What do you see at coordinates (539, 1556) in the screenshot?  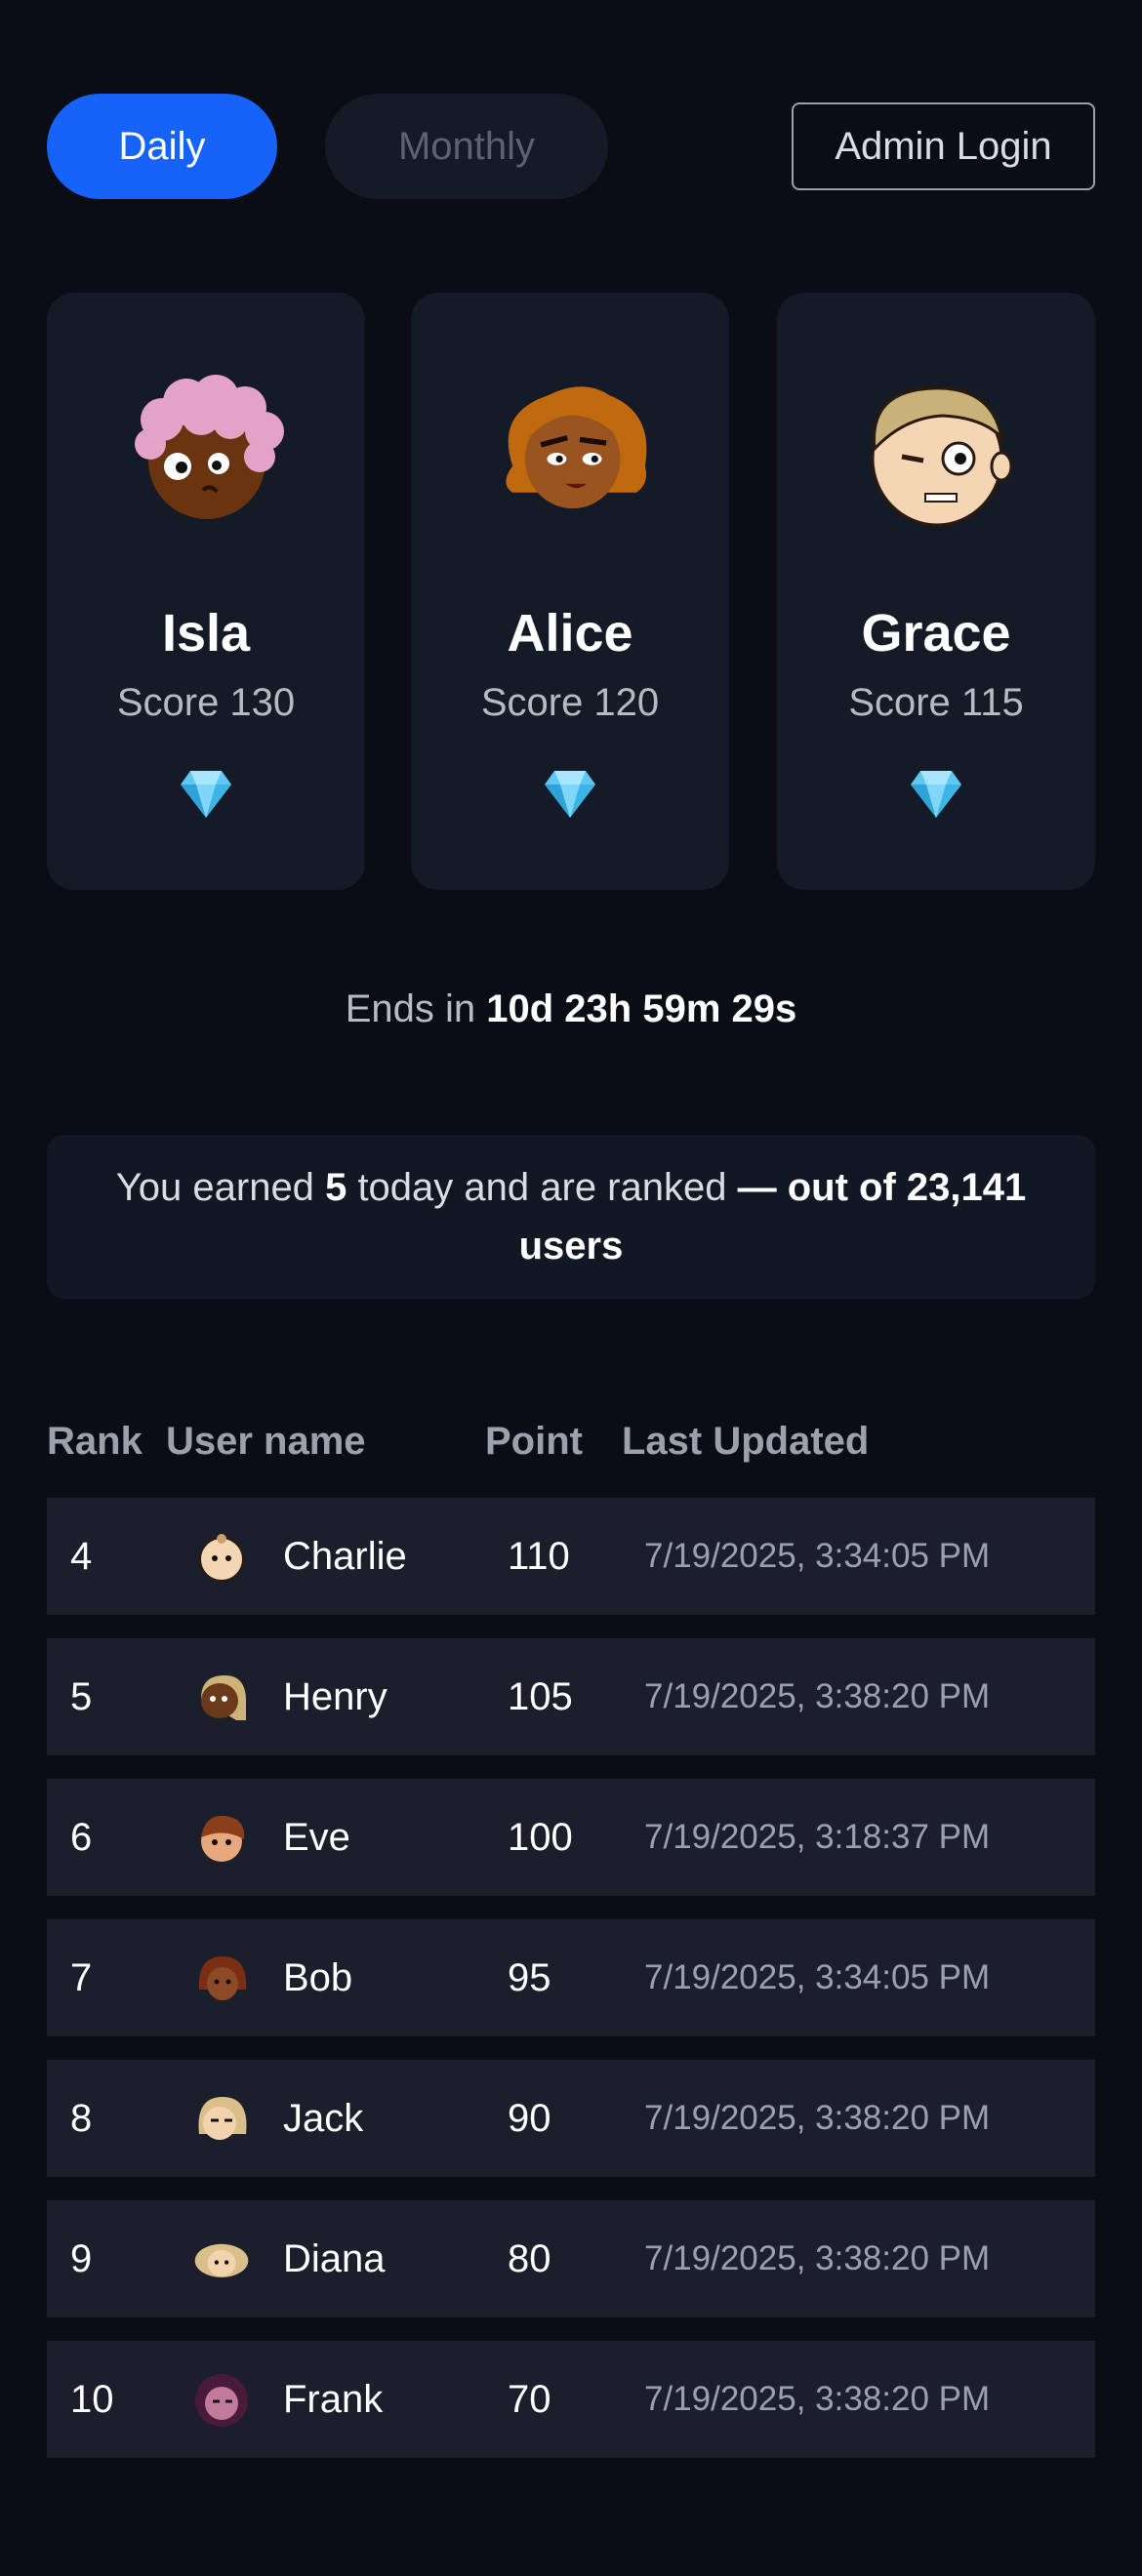 I see `row-points: 110` at bounding box center [539, 1556].